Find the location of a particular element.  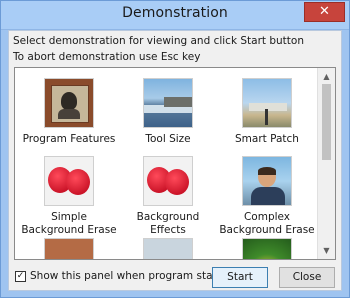

window-title: Demonstration is located at coordinates (175, 13).